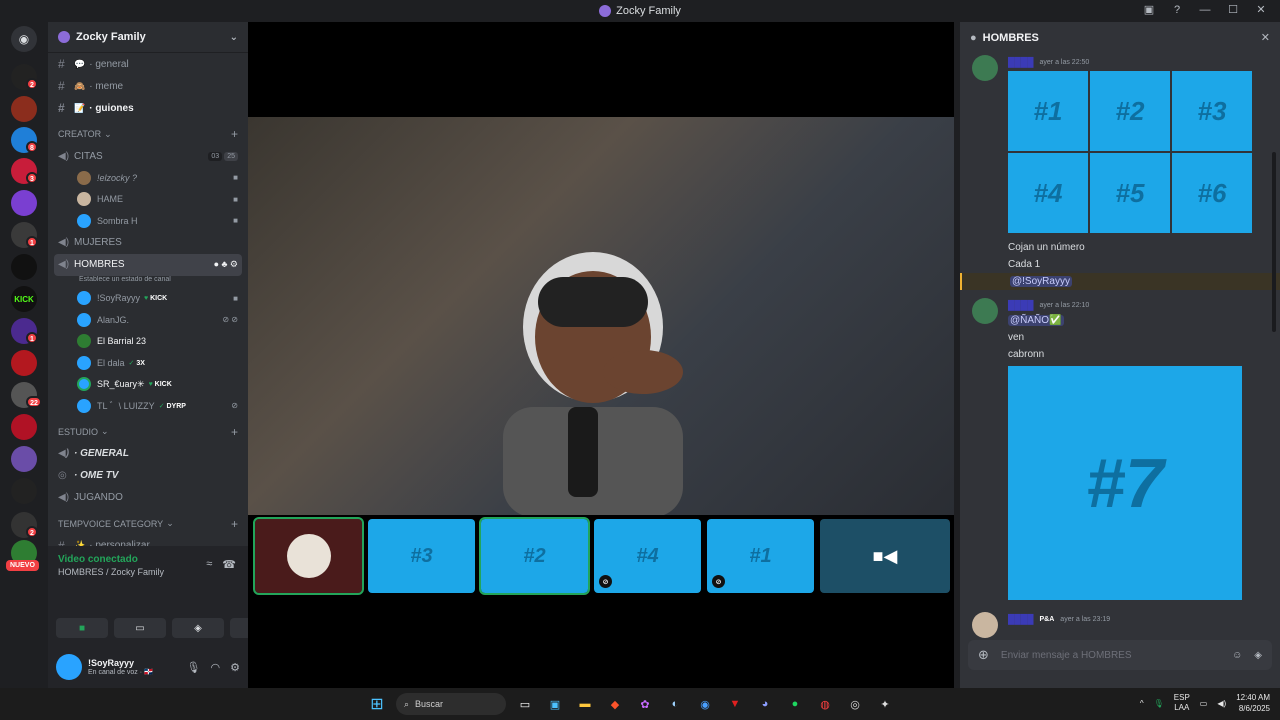  What do you see at coordinates (585, 704) in the screenshot?
I see `file-explorer-icon: ▬` at bounding box center [585, 704].